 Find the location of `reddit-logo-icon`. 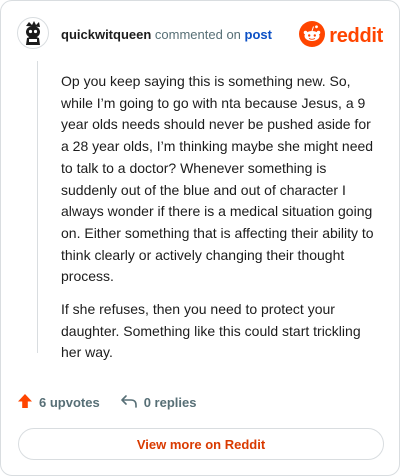

reddit-logo-icon is located at coordinates (312, 36).